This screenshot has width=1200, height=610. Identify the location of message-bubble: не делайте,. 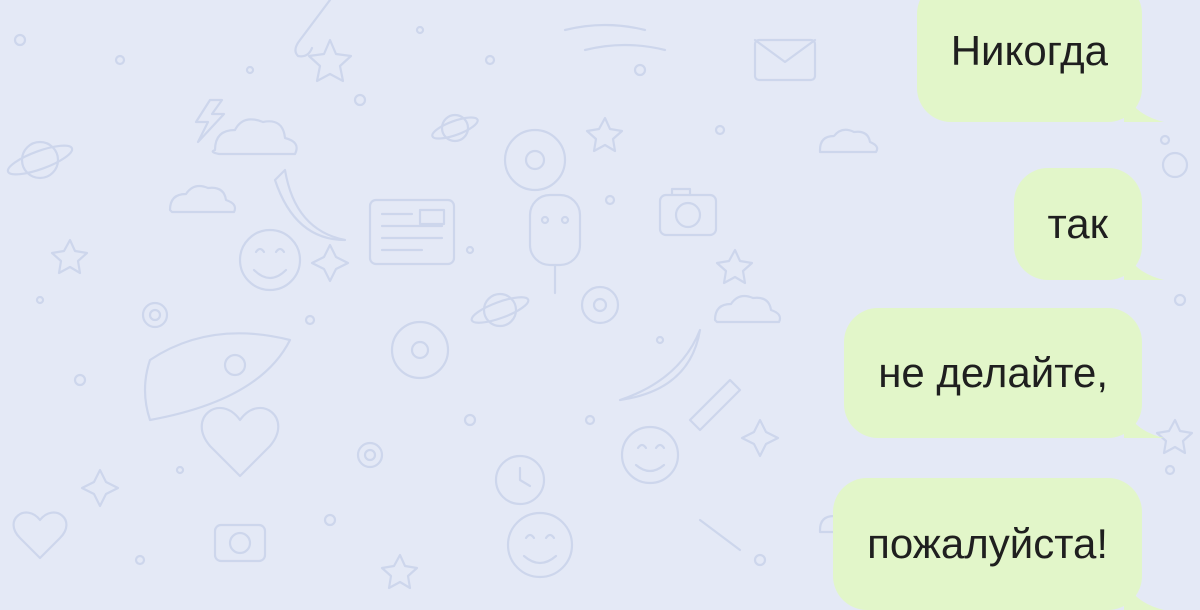
(1004, 373).